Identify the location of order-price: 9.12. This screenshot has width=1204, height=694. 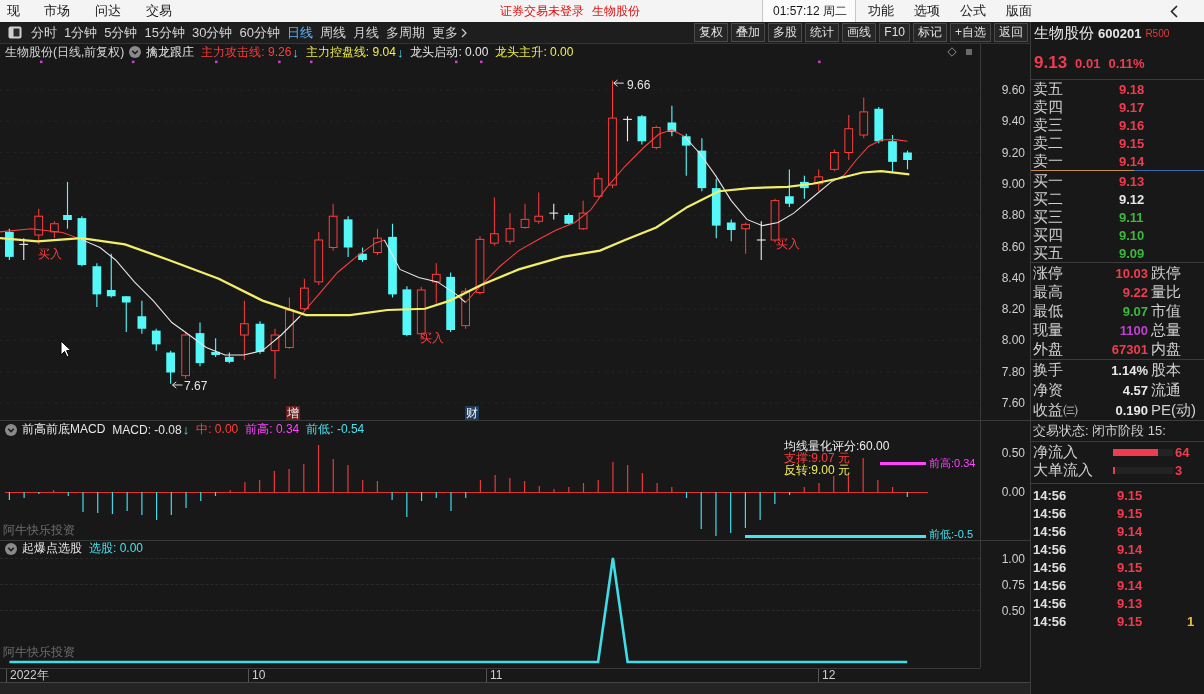
(1132, 199).